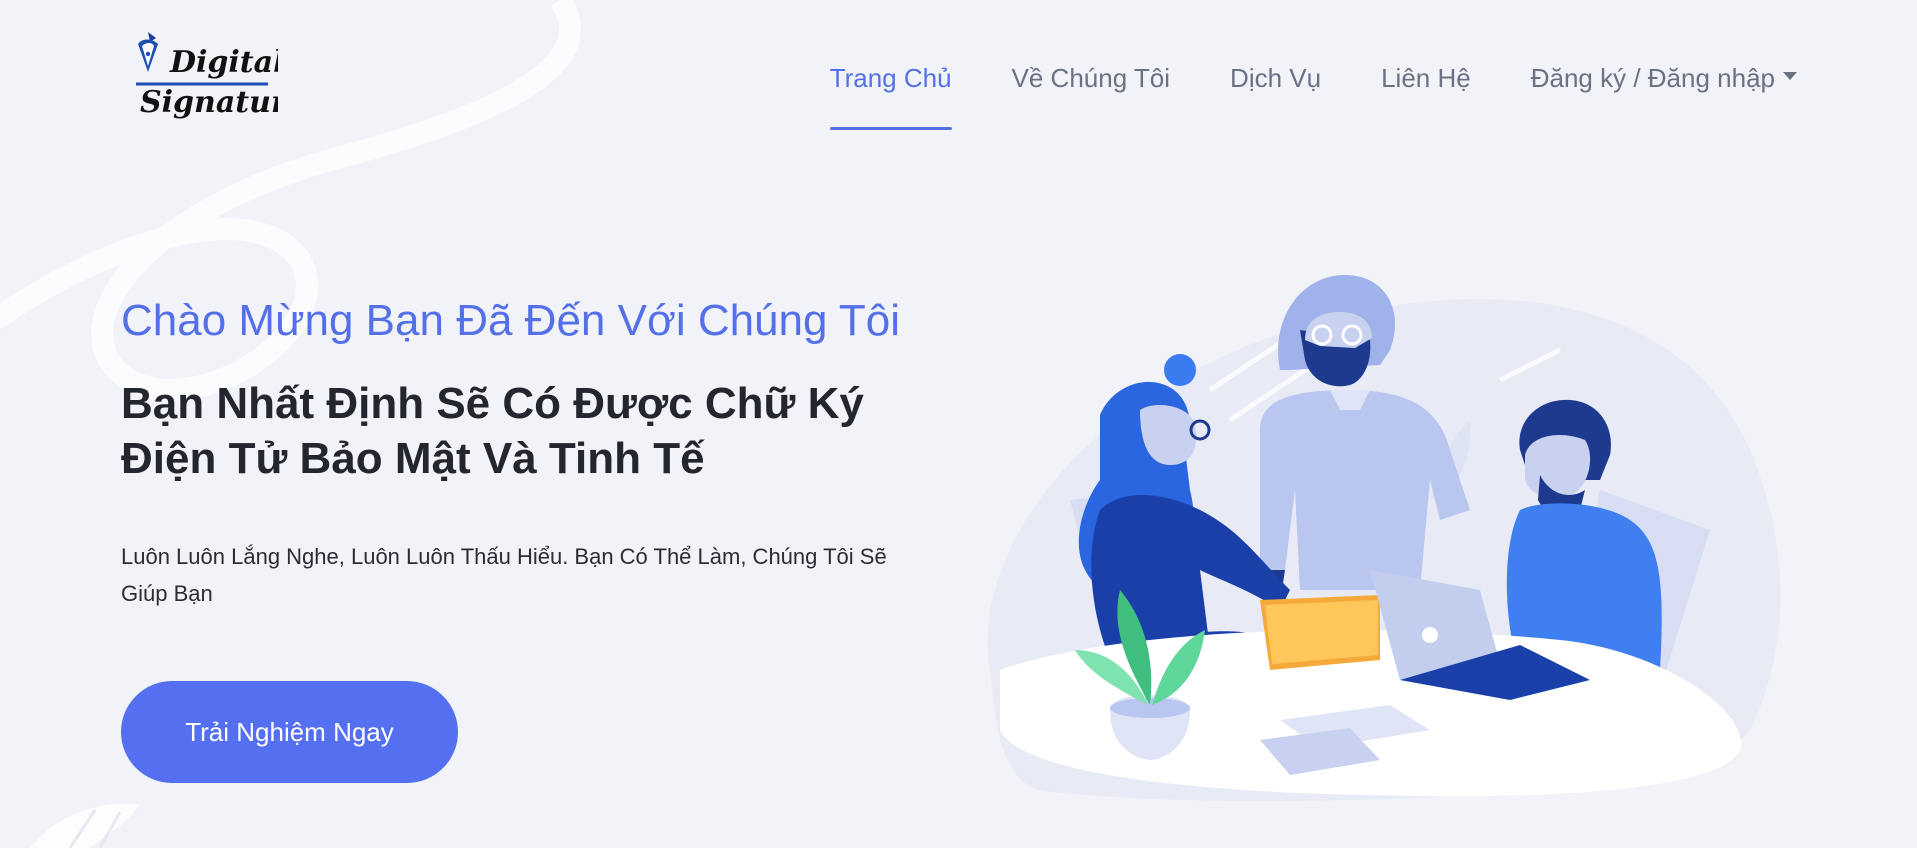 This screenshot has height=848, width=1917. Describe the element at coordinates (1276, 77) in the screenshot. I see `nav-item-label: Dịch Vụ` at that location.